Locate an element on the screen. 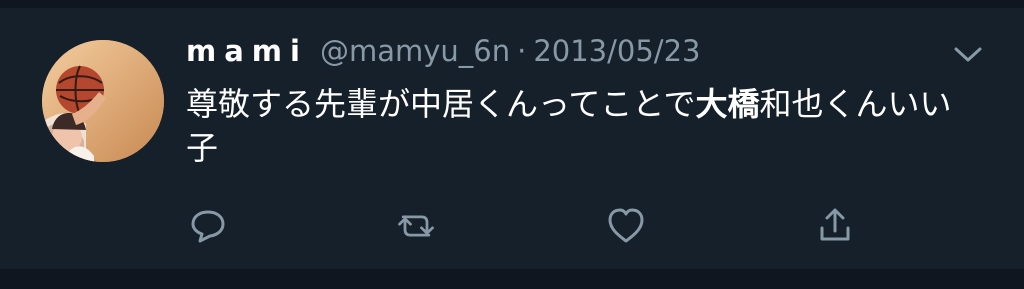 Image resolution: width=1024 pixels, height=289 pixels. reply-button is located at coordinates (208, 226).